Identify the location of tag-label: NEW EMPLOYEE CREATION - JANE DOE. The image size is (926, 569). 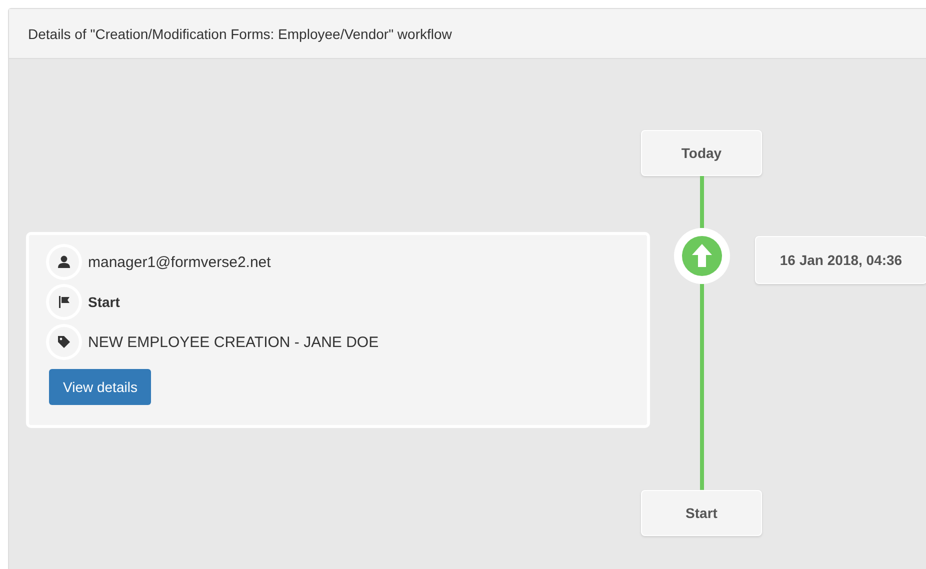
(233, 342).